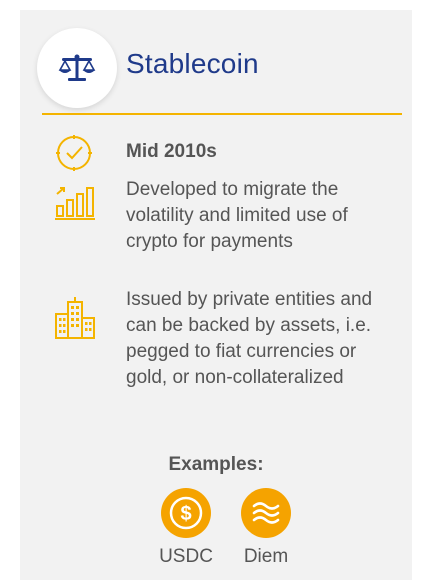 This screenshot has width=426, height=587. I want to click on clock-check-icon, so click(74, 153).